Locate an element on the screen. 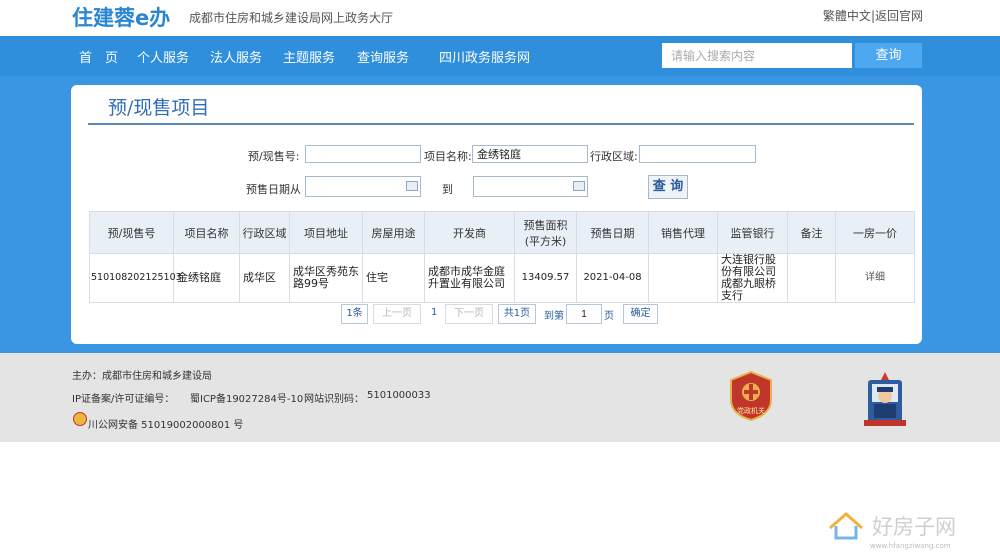 Image resolution: width=1000 pixels, height=553 pixels. cell-project-name: 金绣铭庭 is located at coordinates (206, 278).